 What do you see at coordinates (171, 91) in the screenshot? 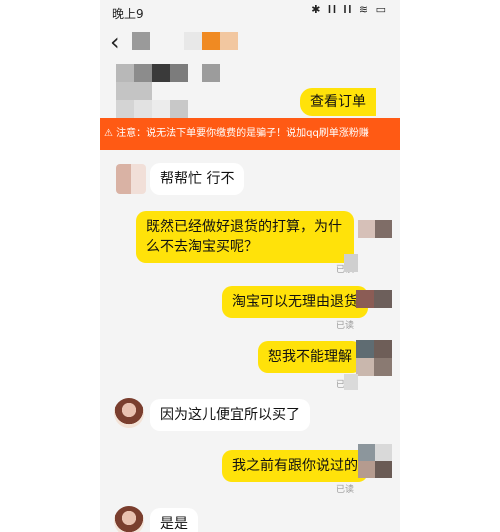
I see `censored-product-card` at bounding box center [171, 91].